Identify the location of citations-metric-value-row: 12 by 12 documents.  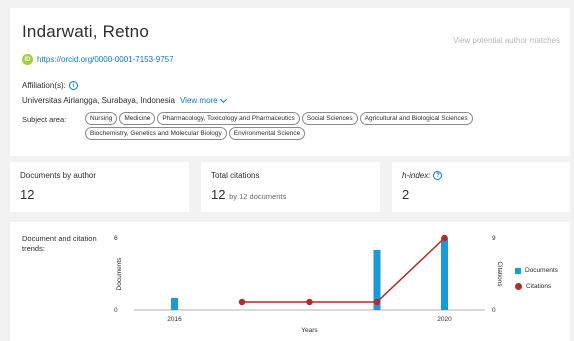
(248, 194).